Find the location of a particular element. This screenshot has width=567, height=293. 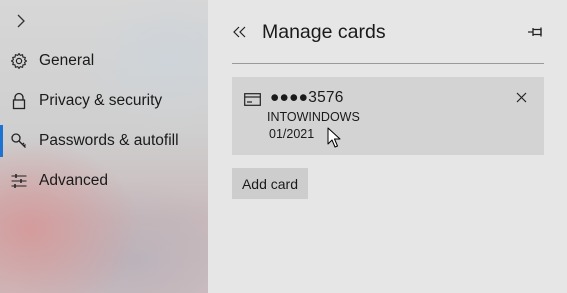

sidebar-item-label: Privacy & security is located at coordinates (101, 100).